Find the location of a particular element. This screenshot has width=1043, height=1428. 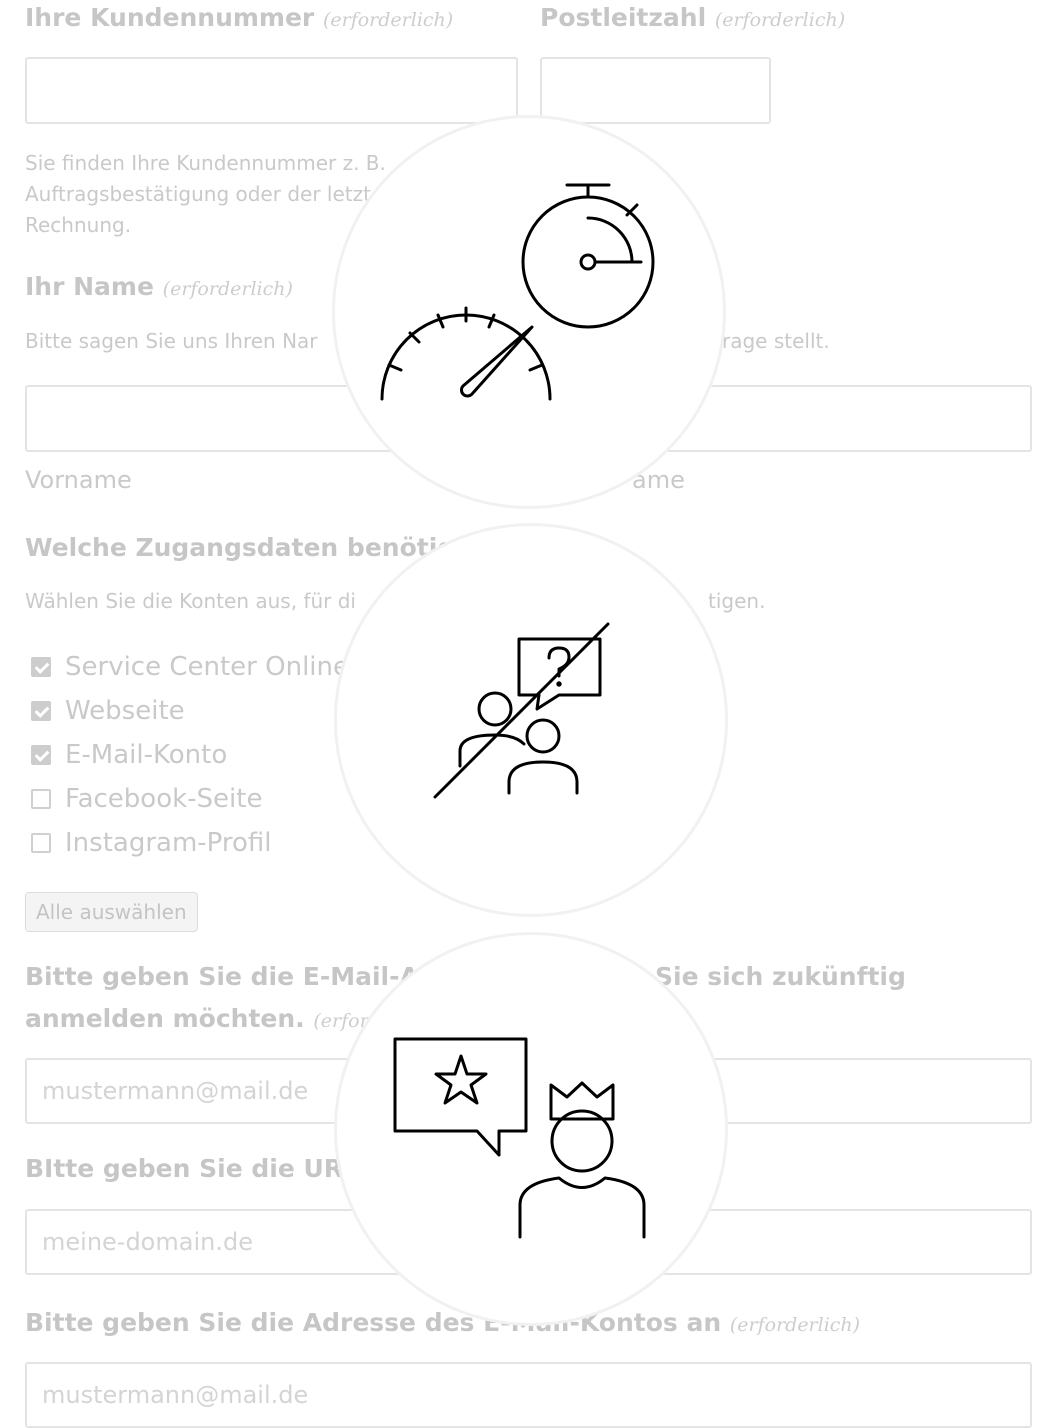

postal-code-label-text: Postleitzahl is located at coordinates (623, 17).